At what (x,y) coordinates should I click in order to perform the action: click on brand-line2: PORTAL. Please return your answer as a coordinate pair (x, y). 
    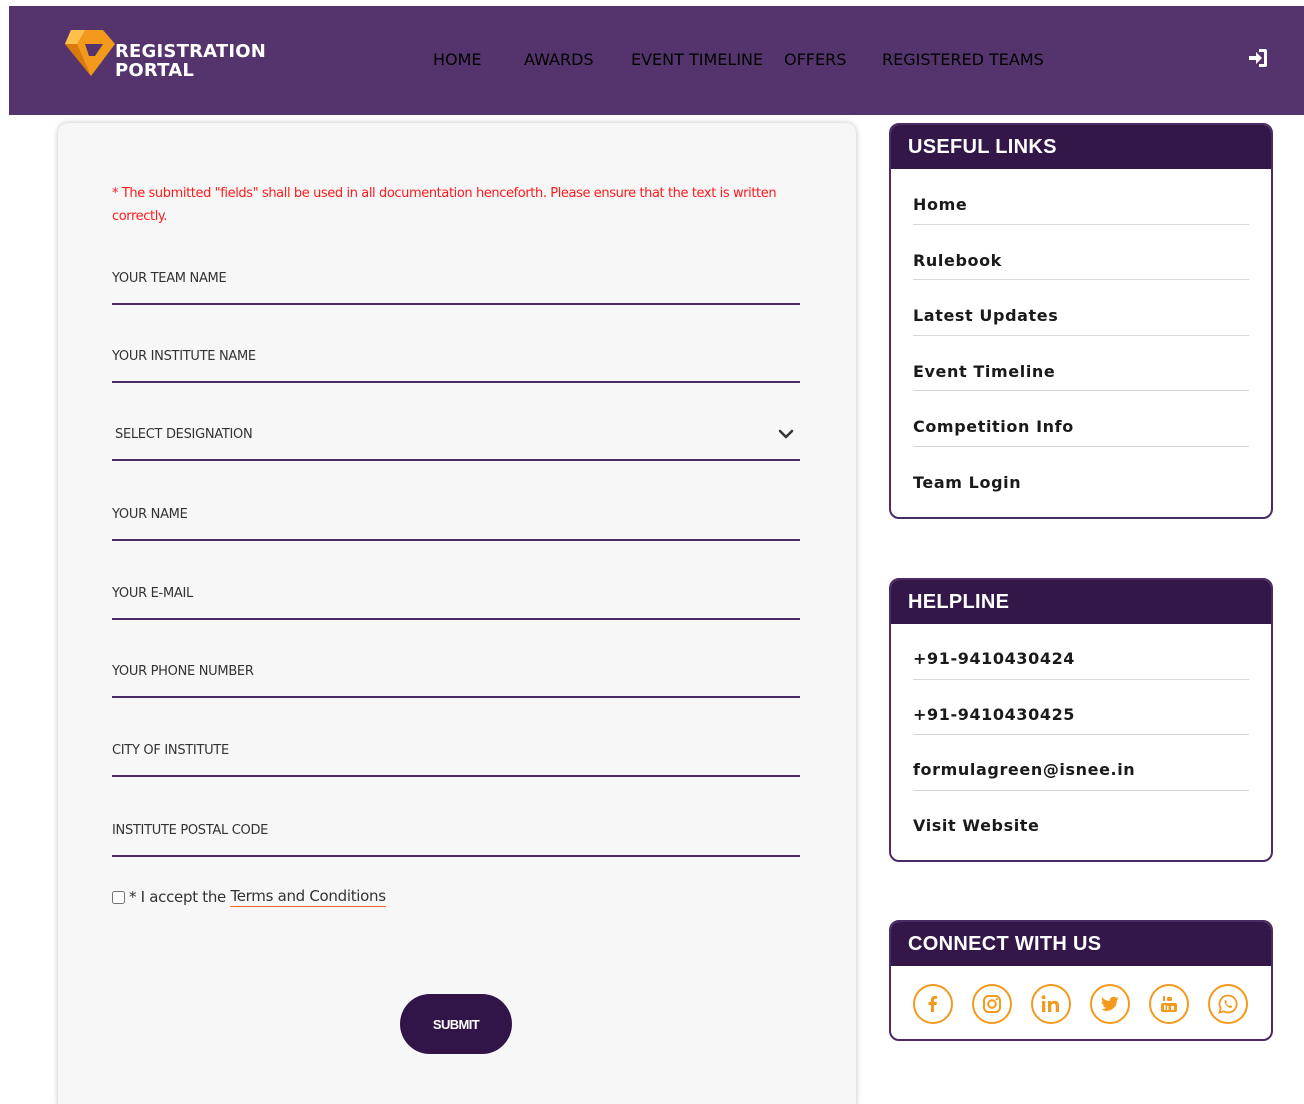
    Looking at the image, I should click on (155, 70).